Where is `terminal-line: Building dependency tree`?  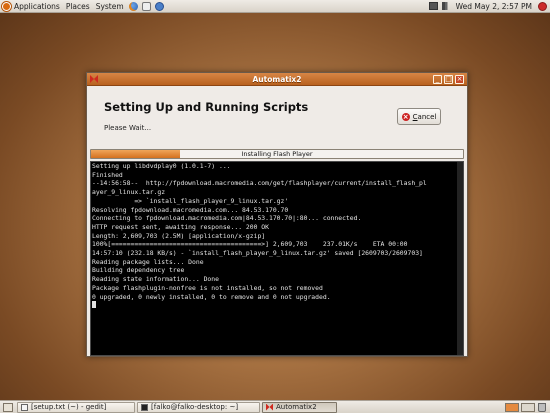
terminal-line: Building dependency tree is located at coordinates (138, 270).